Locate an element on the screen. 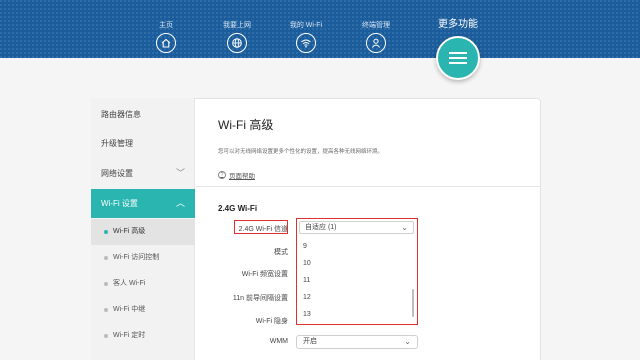  sidebar-sub-label: Wi-Fi 中继 is located at coordinates (129, 309).